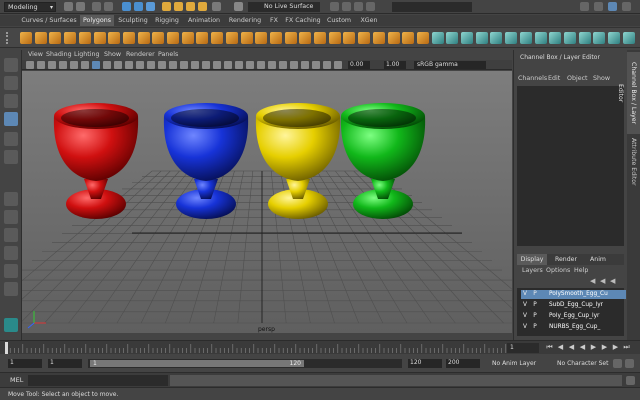  Describe the element at coordinates (158, 38) in the screenshot. I see `prism-icon` at that location.